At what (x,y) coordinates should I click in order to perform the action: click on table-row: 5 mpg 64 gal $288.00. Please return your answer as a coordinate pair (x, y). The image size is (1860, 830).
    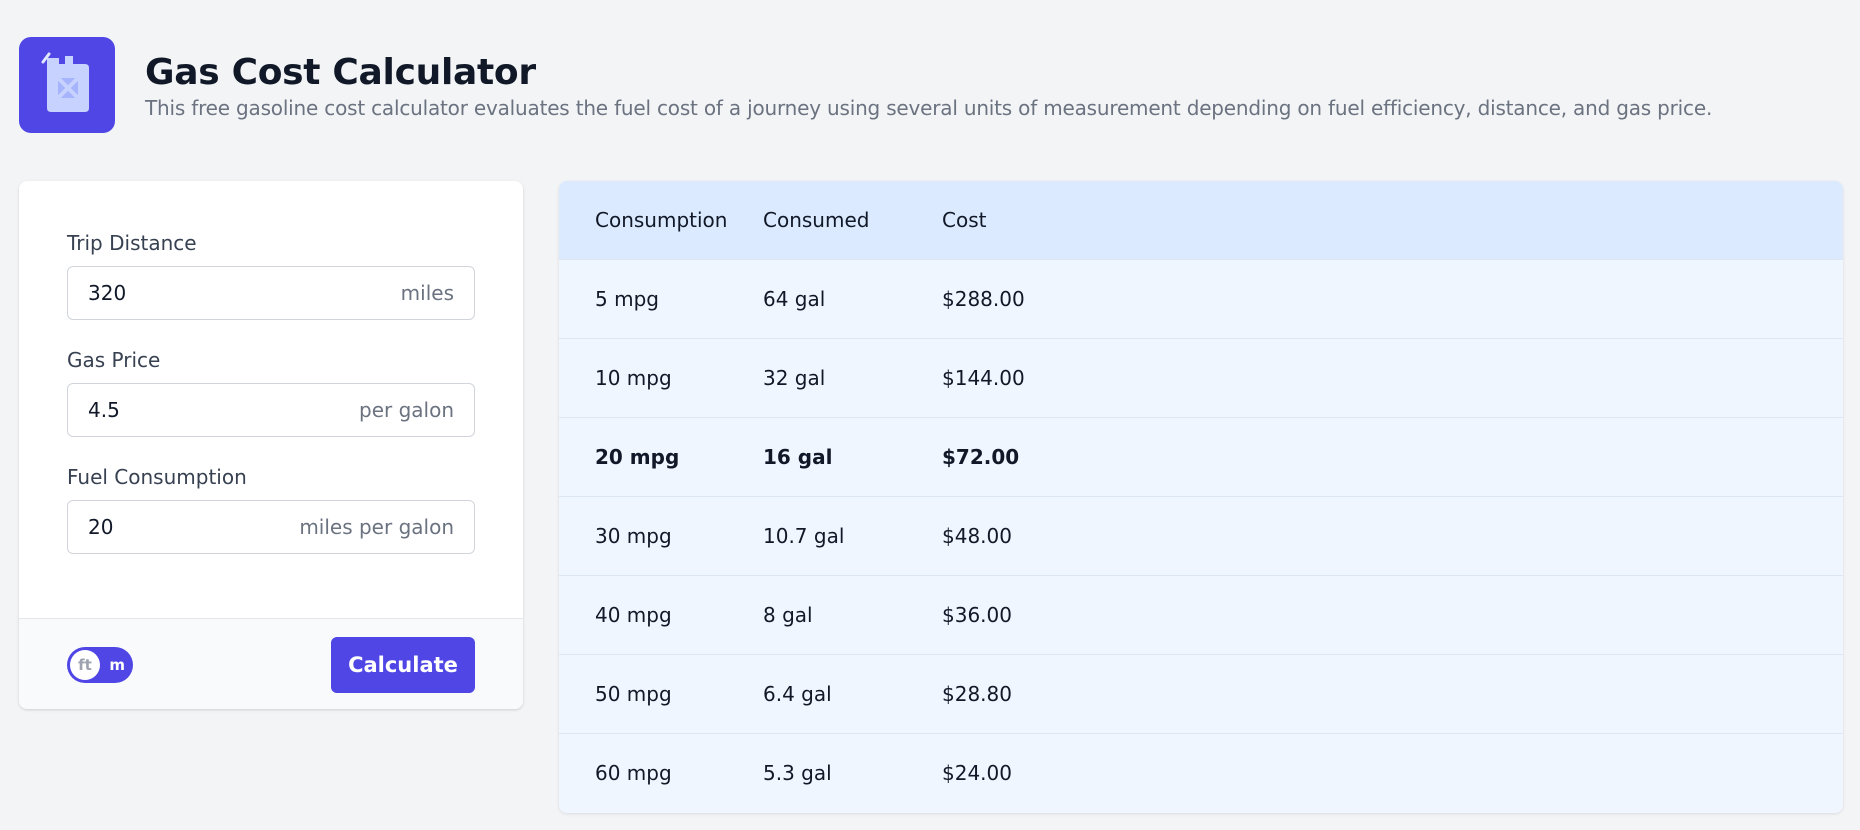
    Looking at the image, I should click on (1201, 299).